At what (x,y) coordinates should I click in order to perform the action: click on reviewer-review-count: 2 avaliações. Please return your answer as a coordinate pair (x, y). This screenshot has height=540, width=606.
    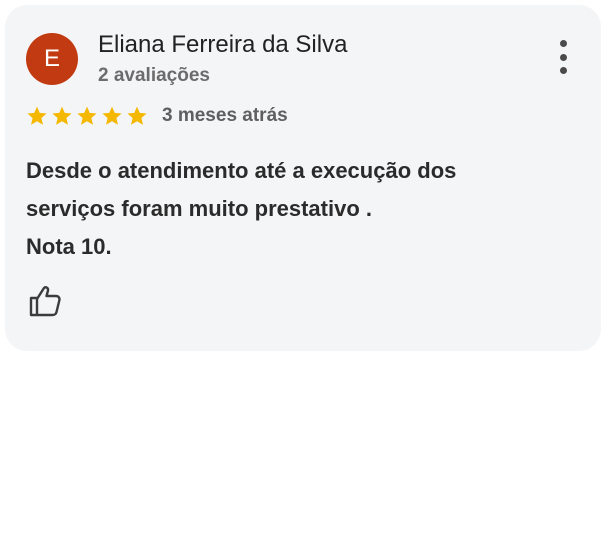
    Looking at the image, I should click on (154, 75).